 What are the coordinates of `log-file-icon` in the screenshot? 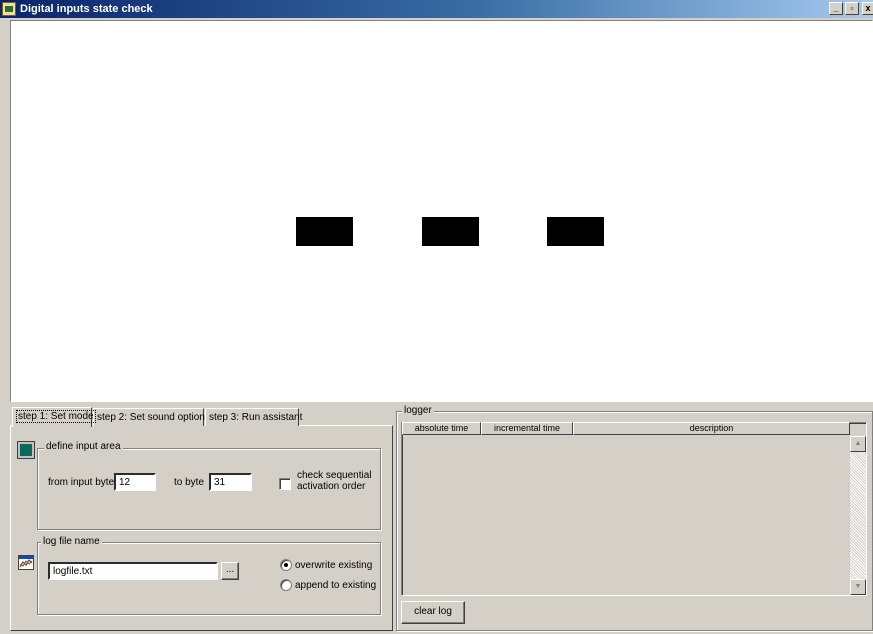 It's located at (26, 562).